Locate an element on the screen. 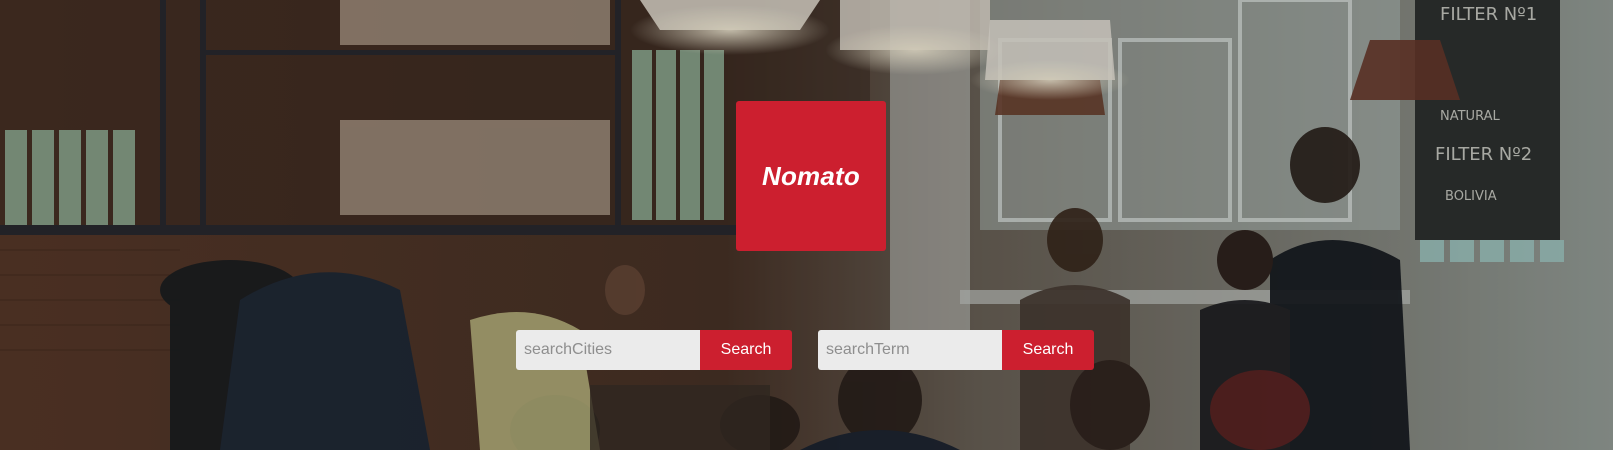  nomato-logo: Nomato is located at coordinates (811, 176).